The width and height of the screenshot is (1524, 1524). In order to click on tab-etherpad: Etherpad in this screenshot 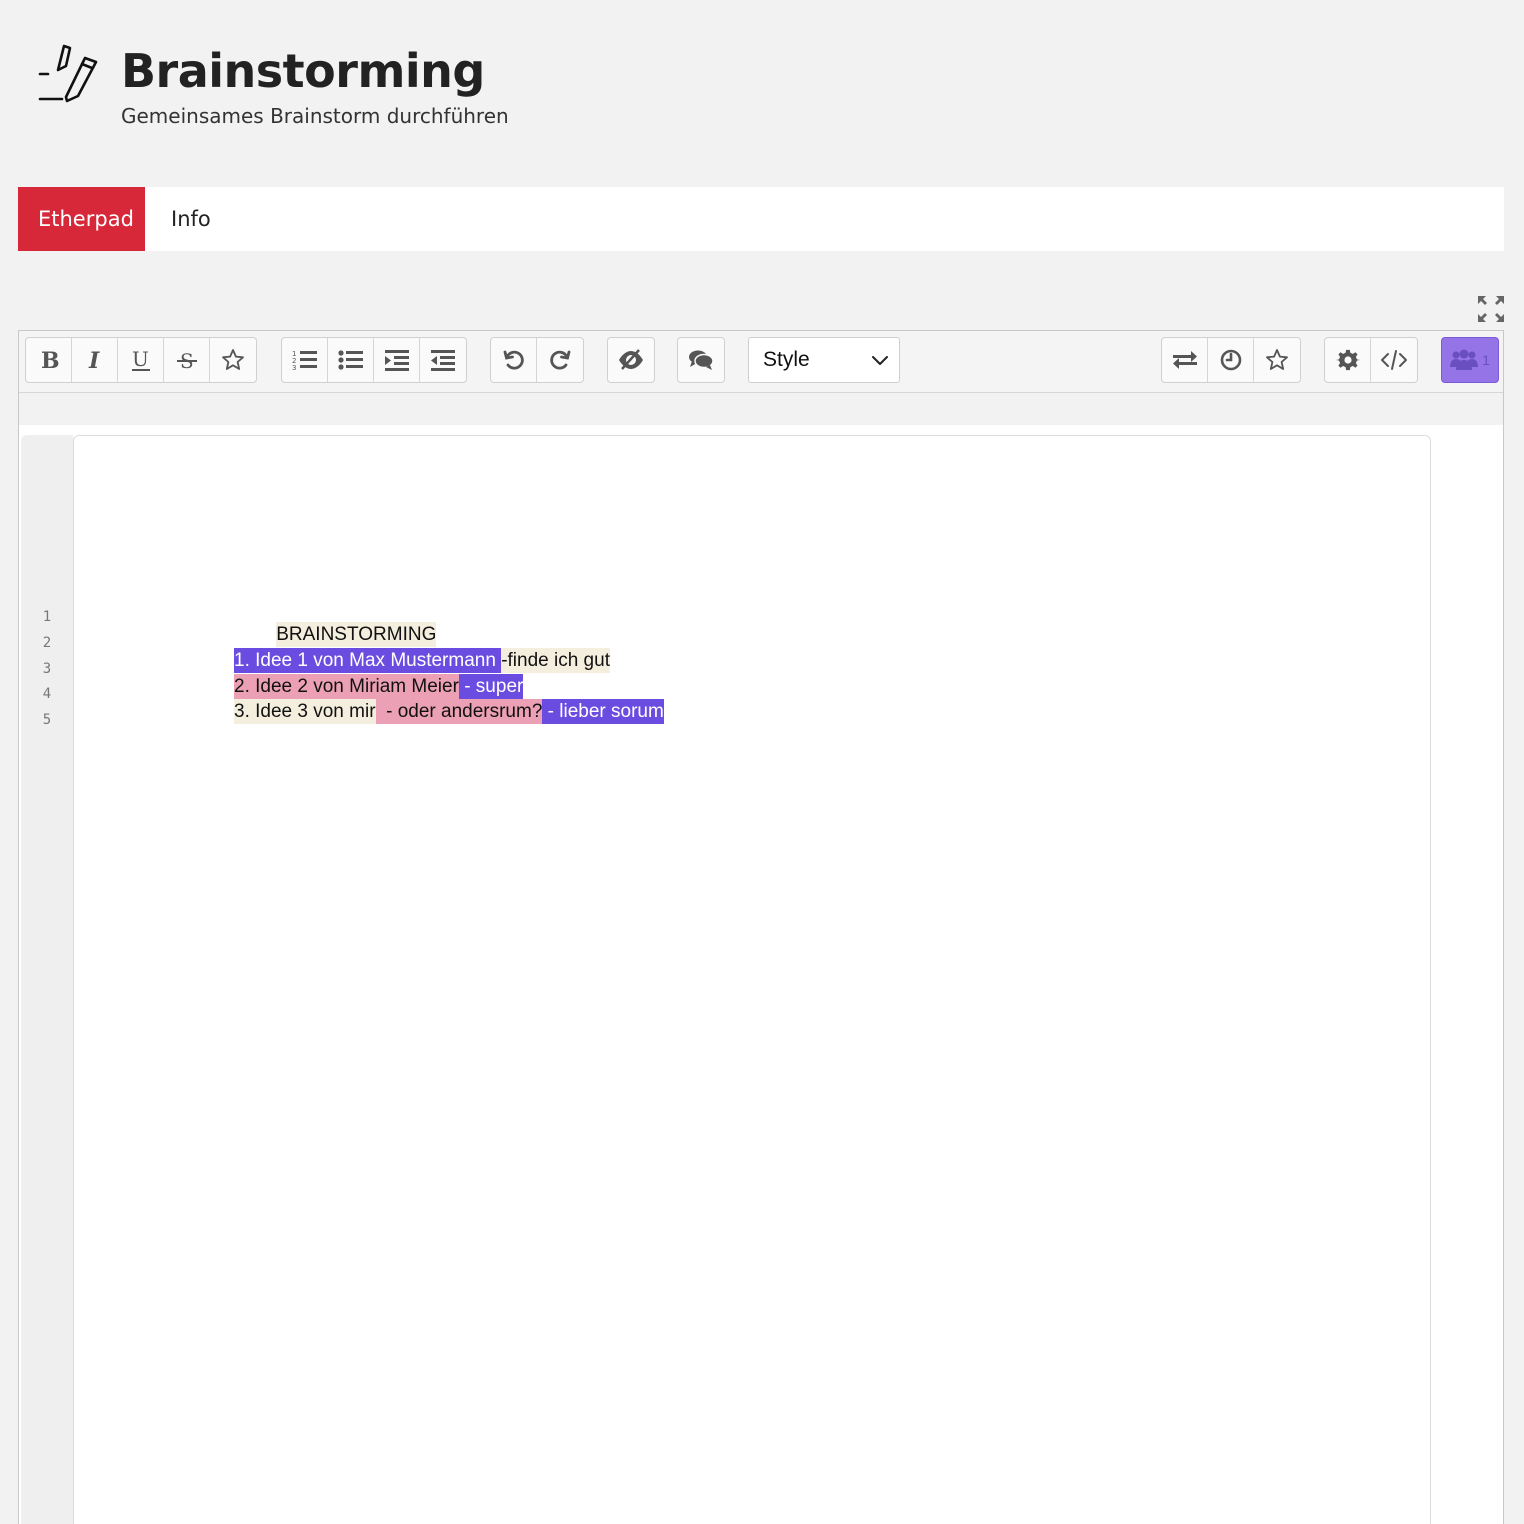, I will do `click(81, 219)`.